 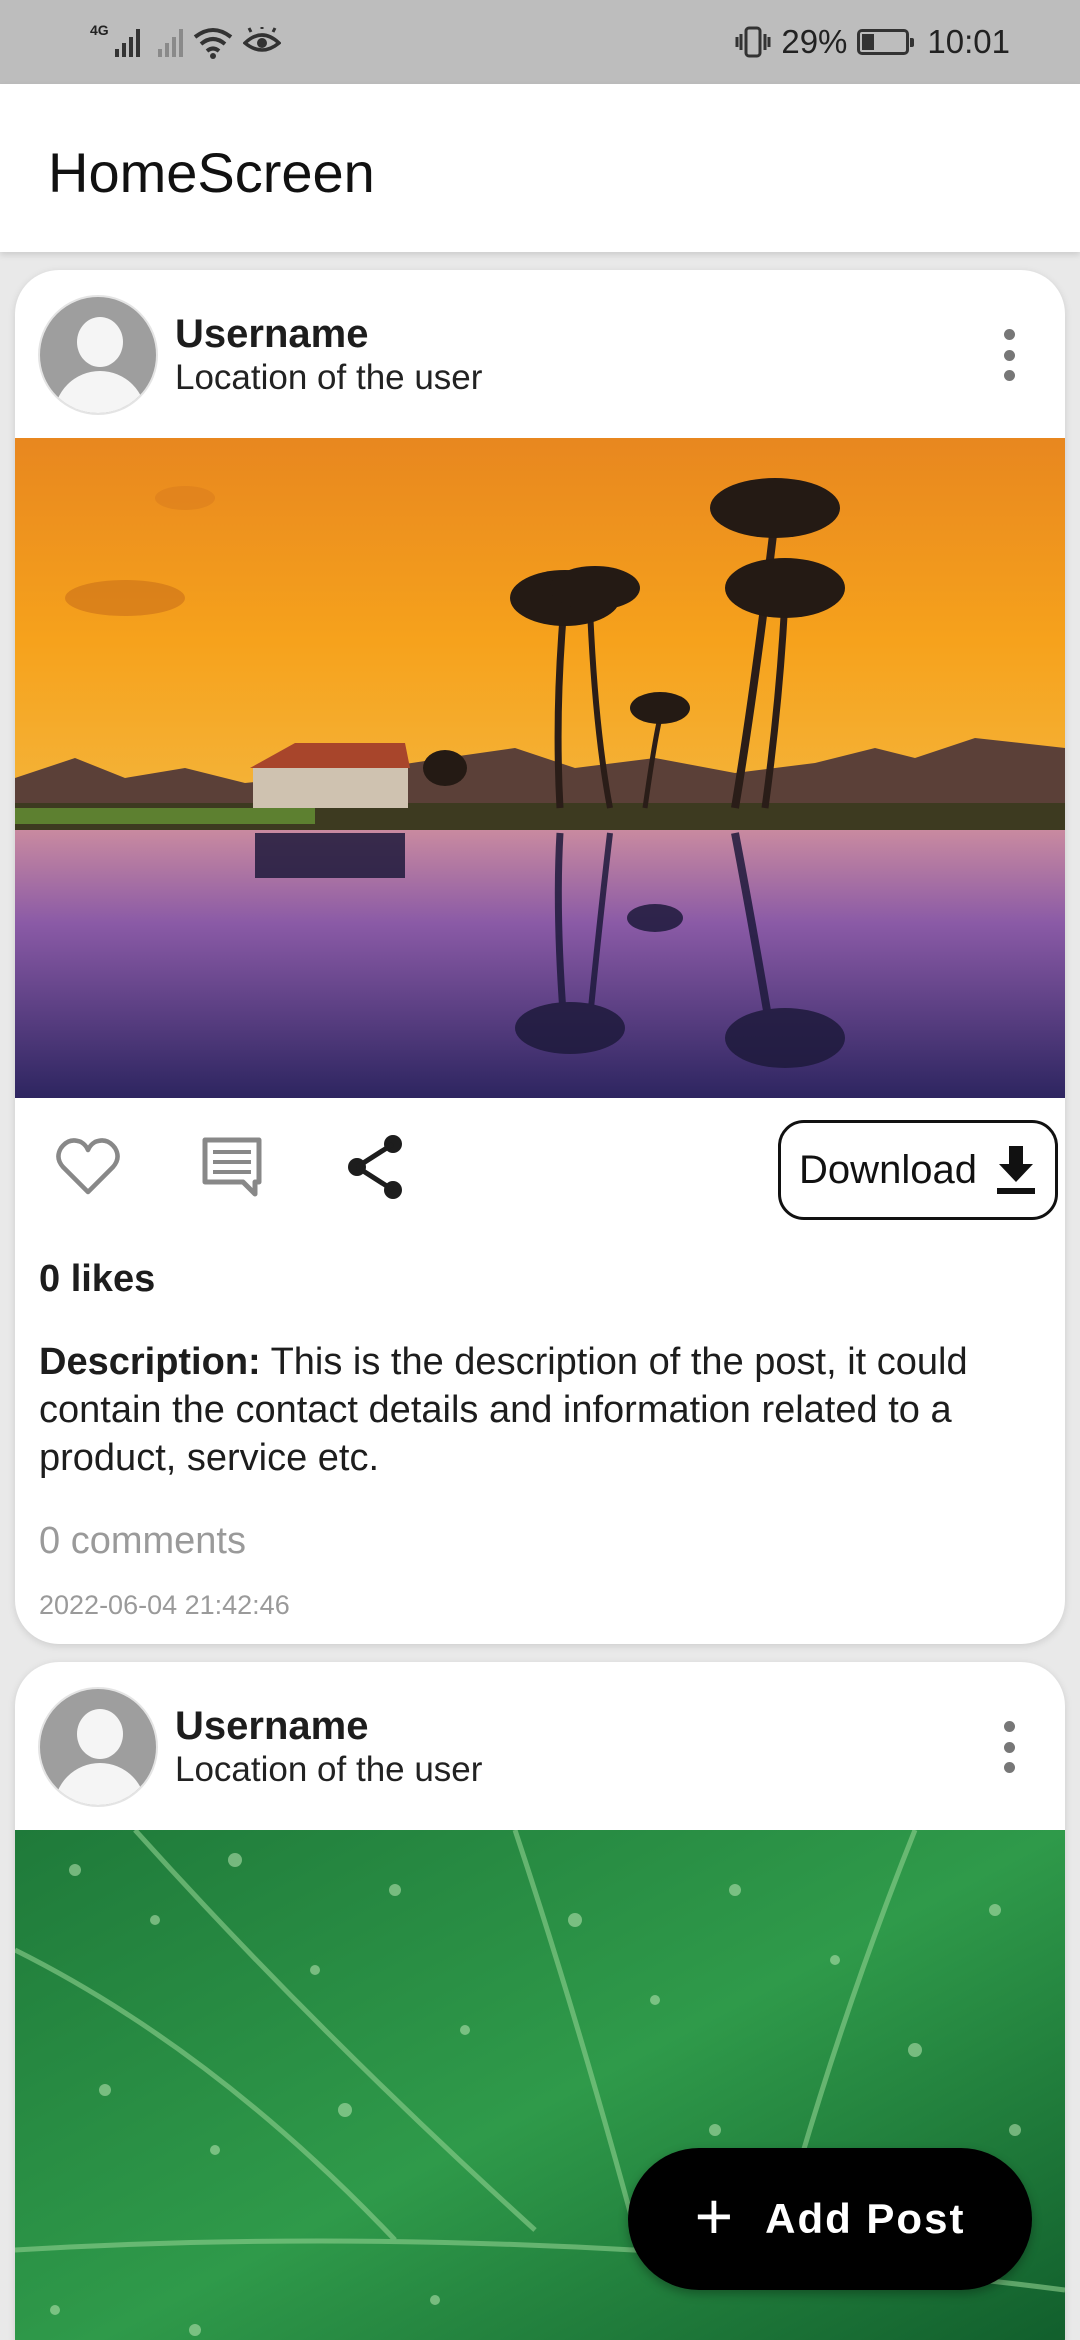 What do you see at coordinates (540, 168) in the screenshot?
I see `app-bar: HomeScreen` at bounding box center [540, 168].